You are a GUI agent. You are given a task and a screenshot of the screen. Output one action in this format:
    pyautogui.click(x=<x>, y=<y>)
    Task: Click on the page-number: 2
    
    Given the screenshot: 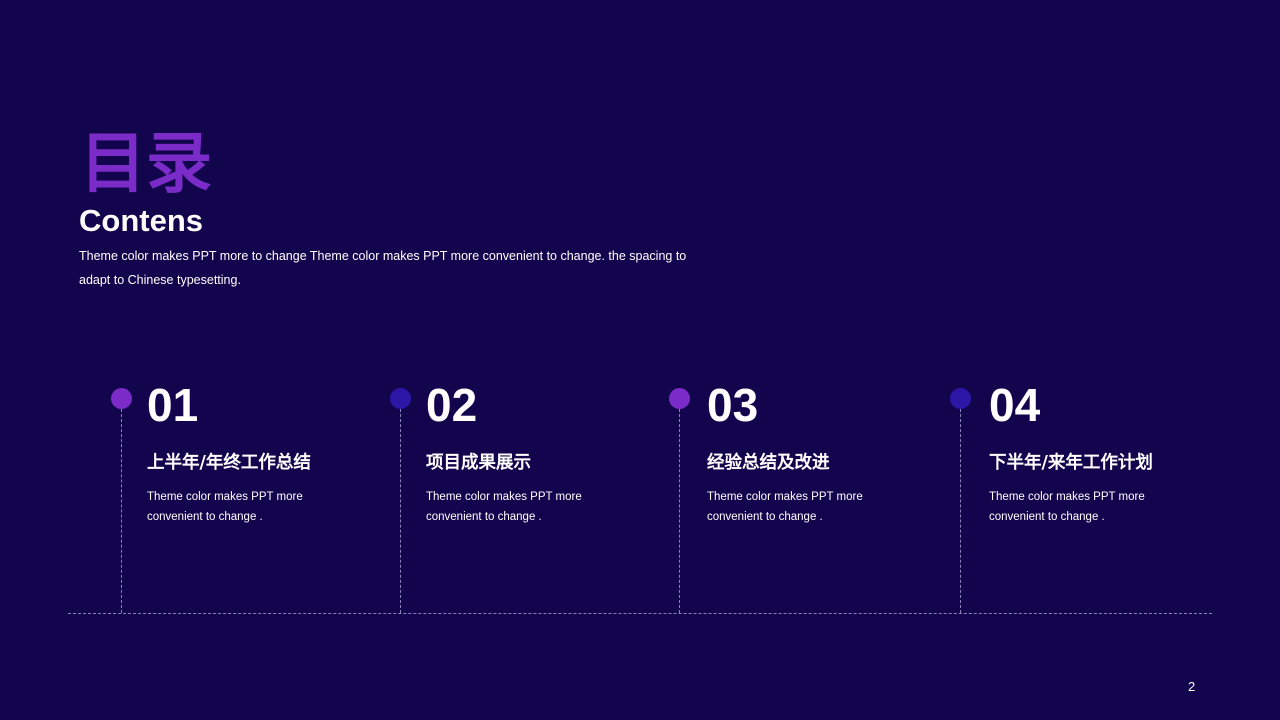 What is the action you would take?
    pyautogui.click(x=1192, y=686)
    